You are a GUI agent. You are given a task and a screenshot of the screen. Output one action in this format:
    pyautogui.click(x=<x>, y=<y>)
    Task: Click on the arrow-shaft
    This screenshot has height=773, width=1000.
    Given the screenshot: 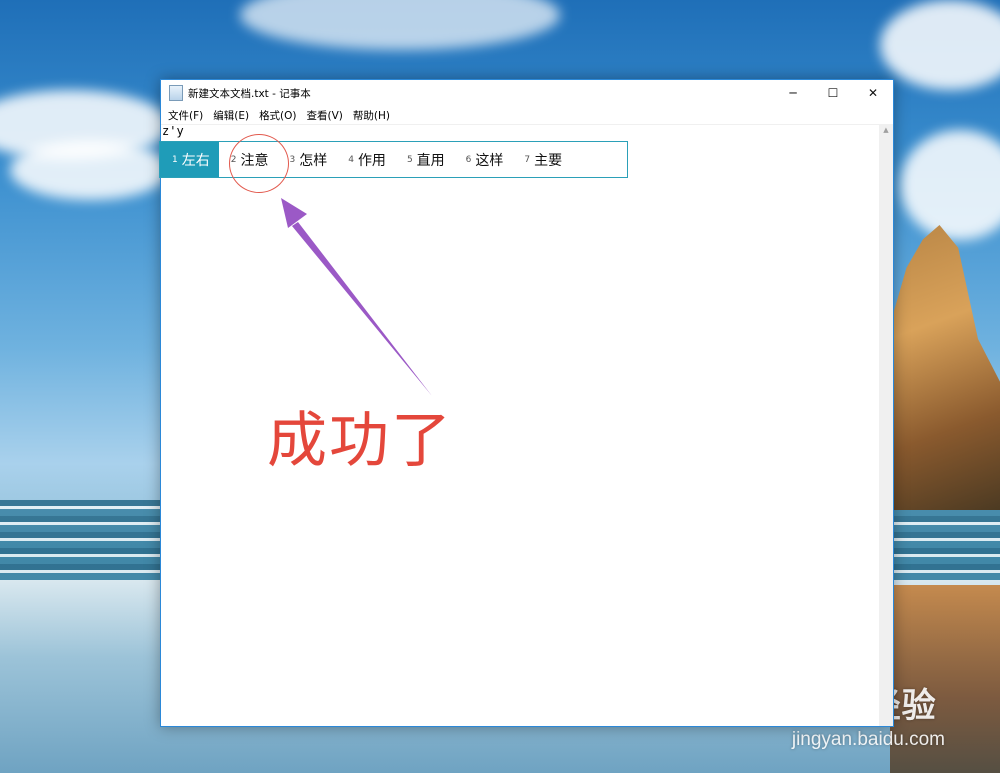 What is the action you would take?
    pyautogui.click(x=362, y=309)
    